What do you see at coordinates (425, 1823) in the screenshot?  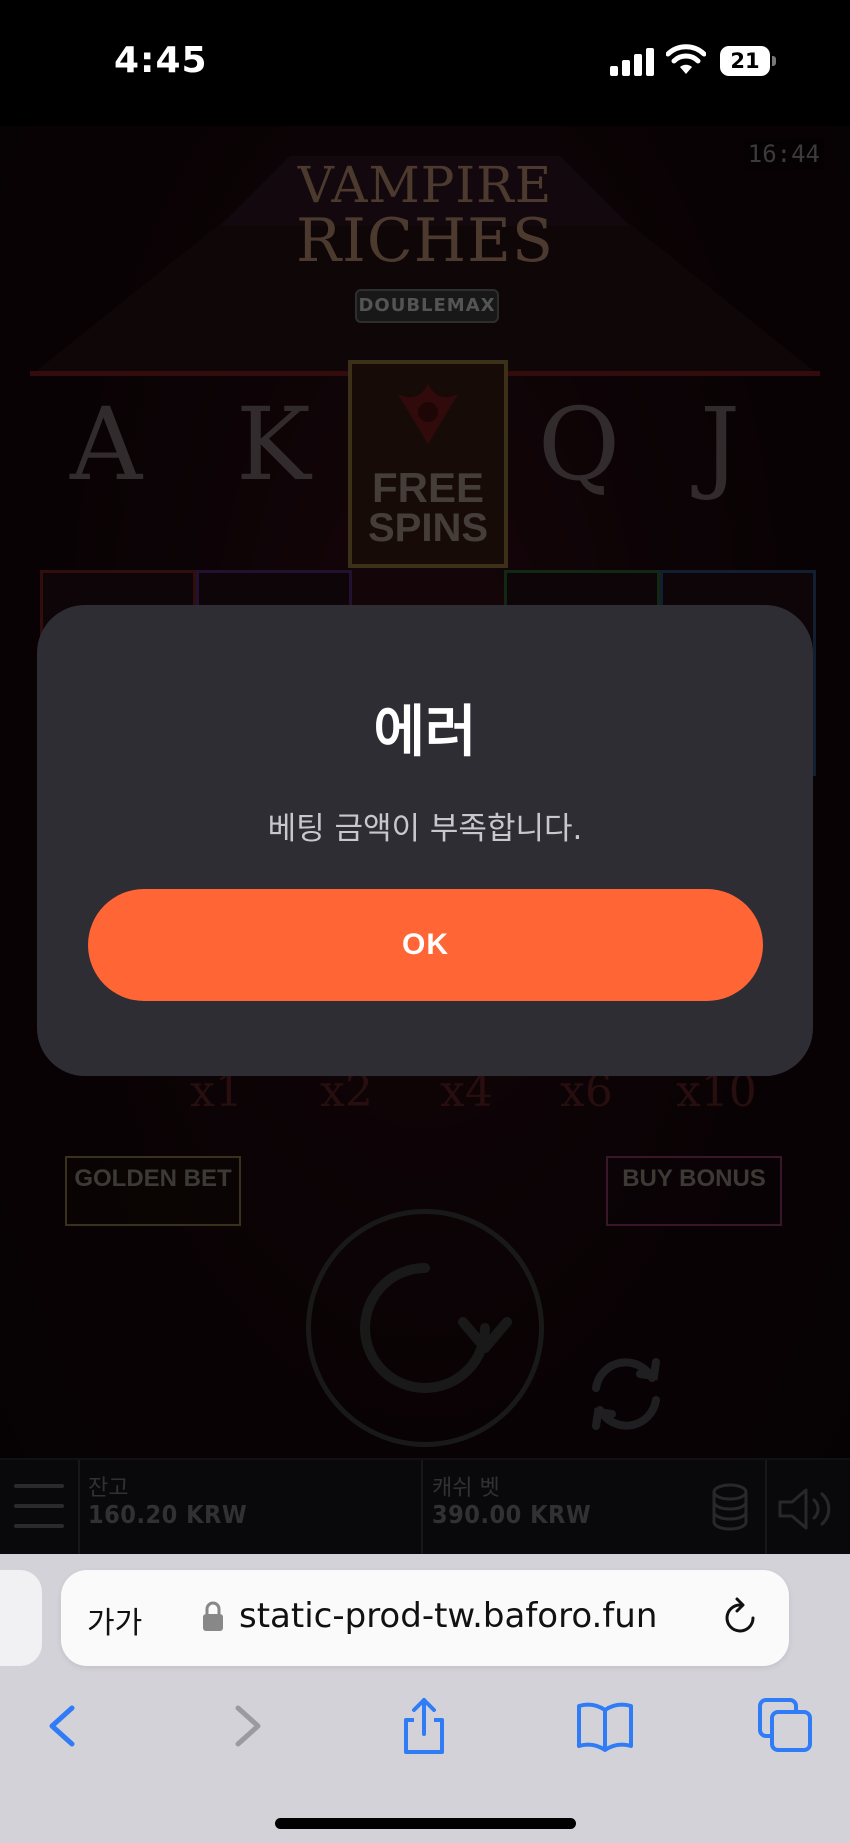 I see `home-indicator` at bounding box center [425, 1823].